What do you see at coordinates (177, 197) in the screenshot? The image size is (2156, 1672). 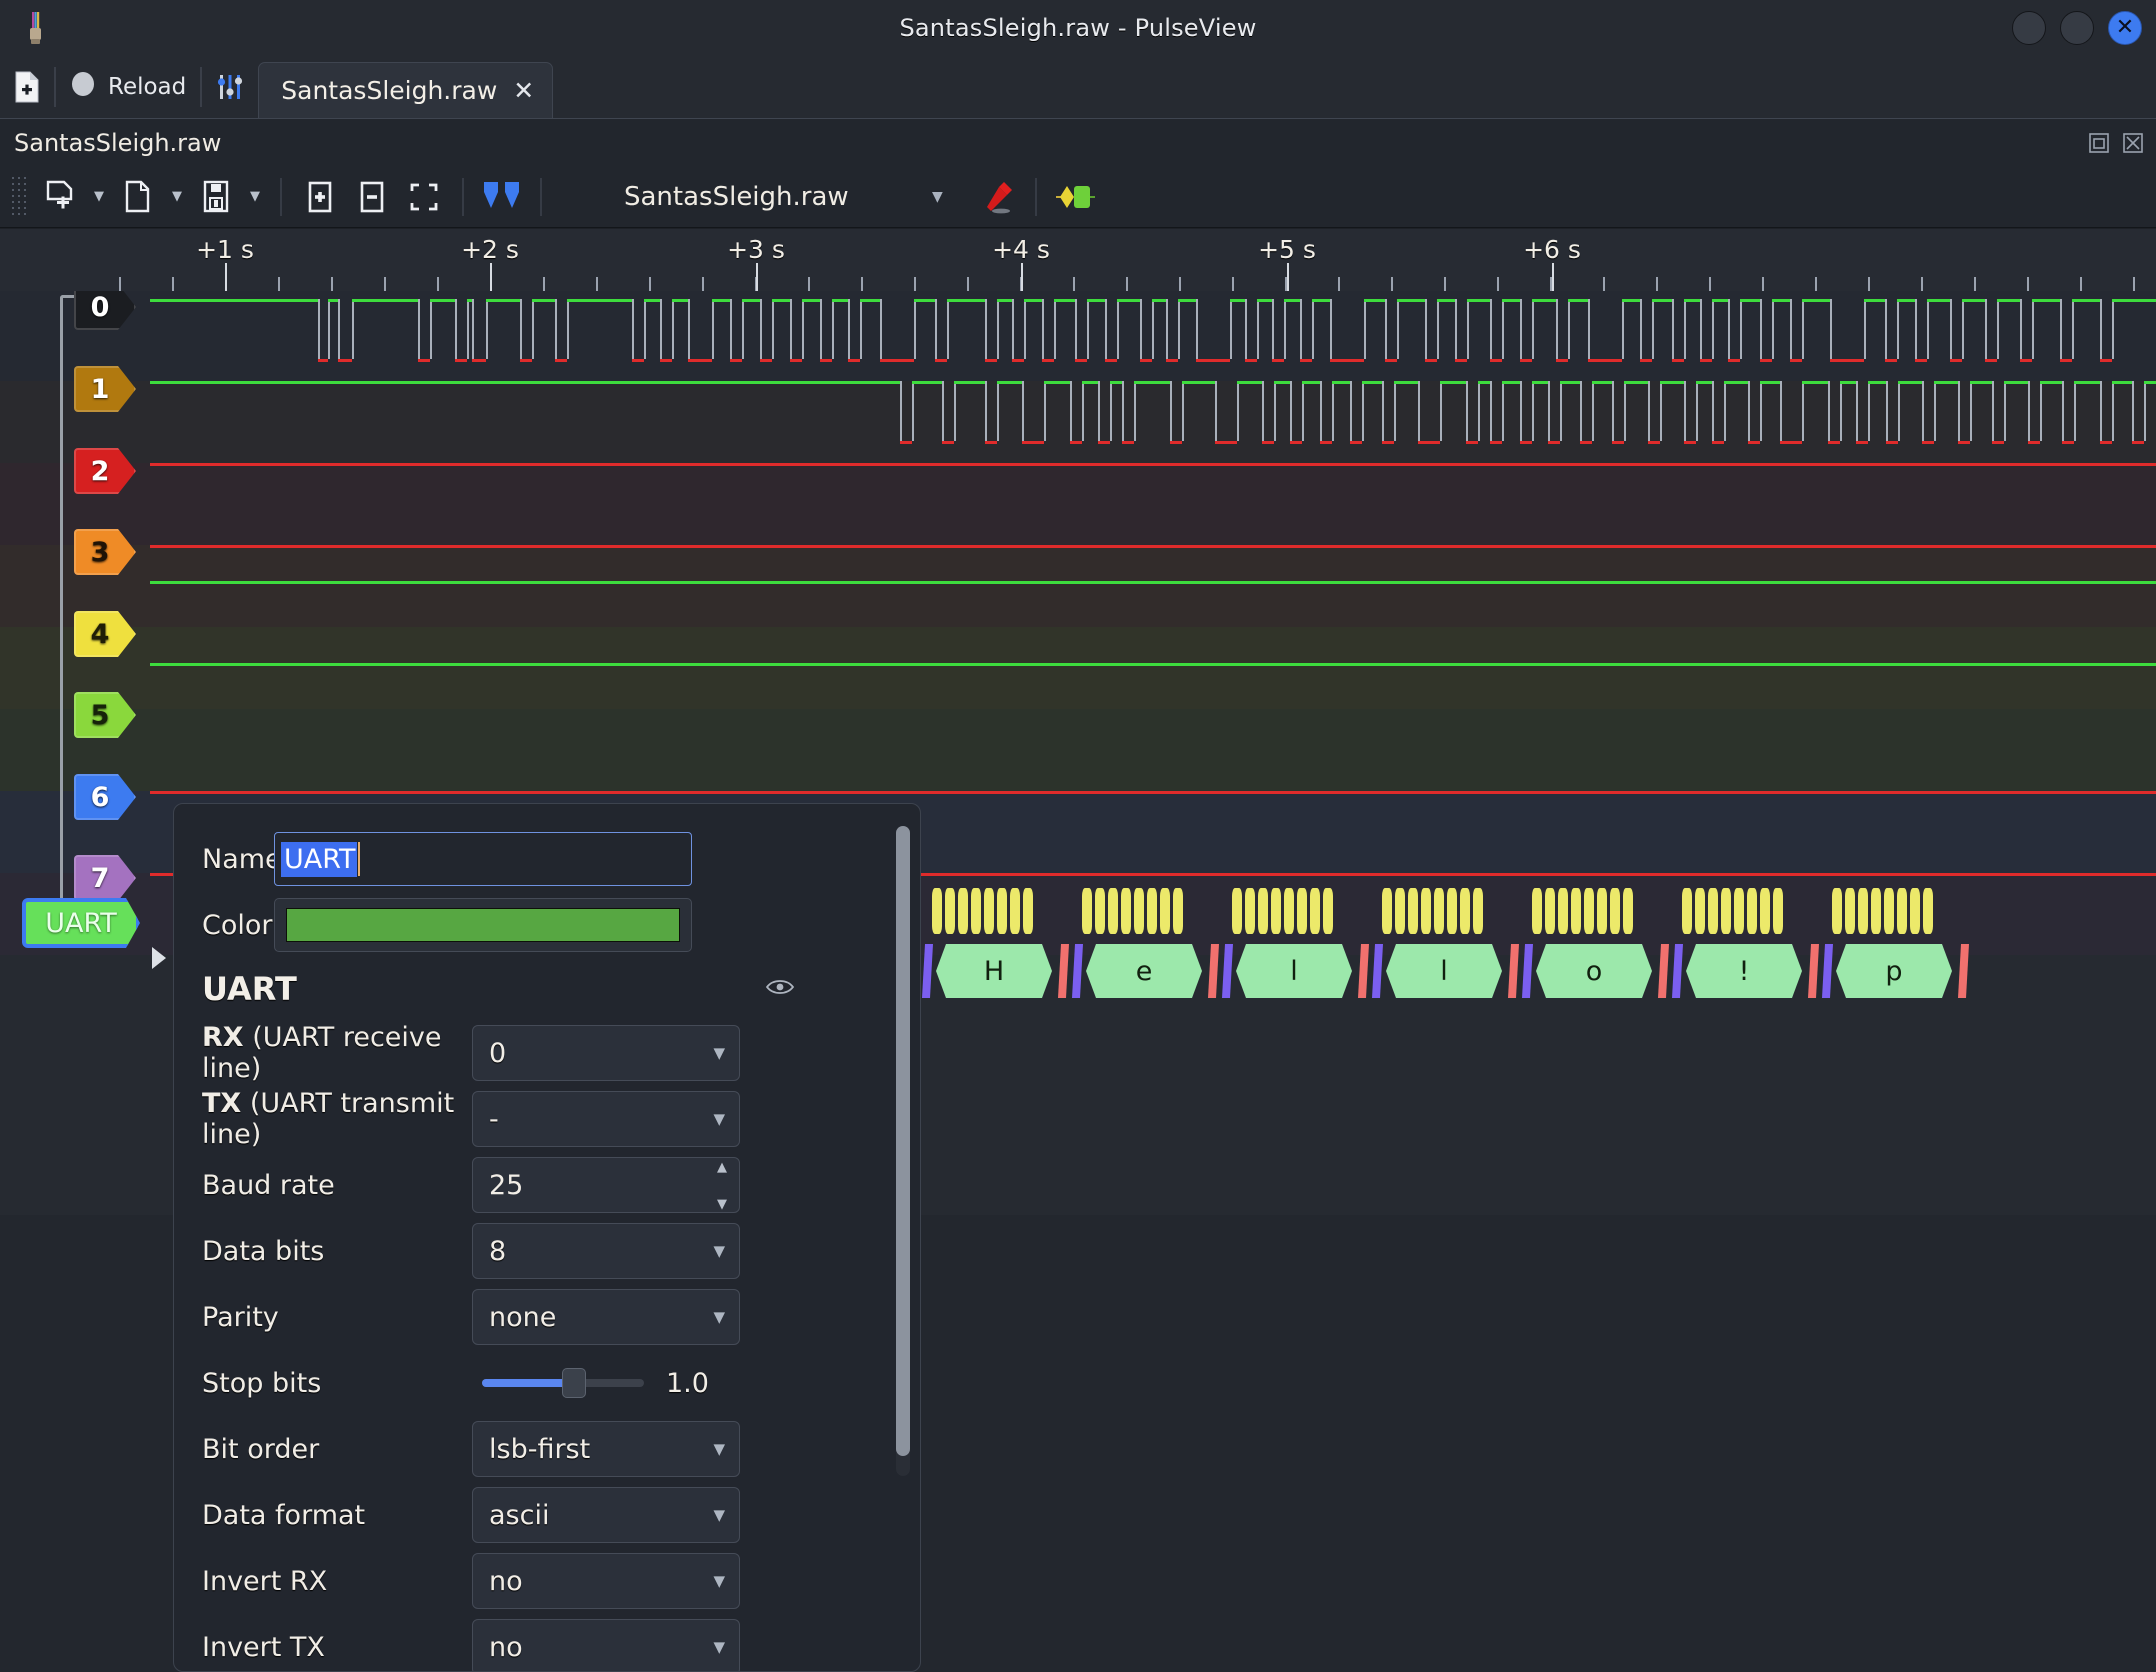 I see `save-session-caret-icon: ▼` at bounding box center [177, 197].